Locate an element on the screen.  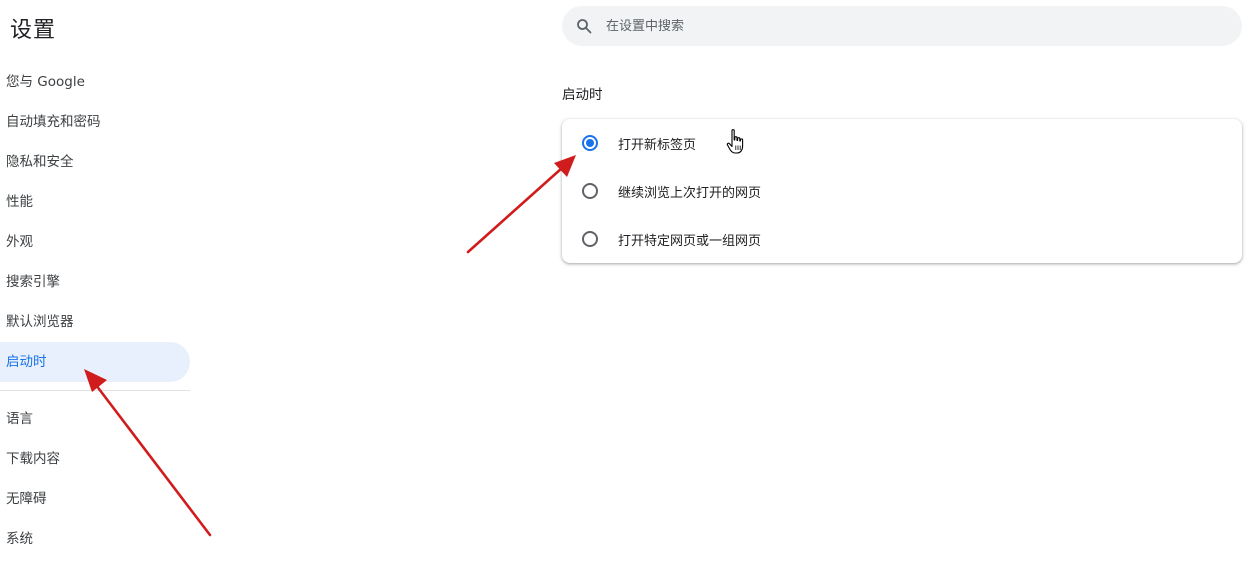
sidebar-item-you-and-google: 您与 Google is located at coordinates (96, 82).